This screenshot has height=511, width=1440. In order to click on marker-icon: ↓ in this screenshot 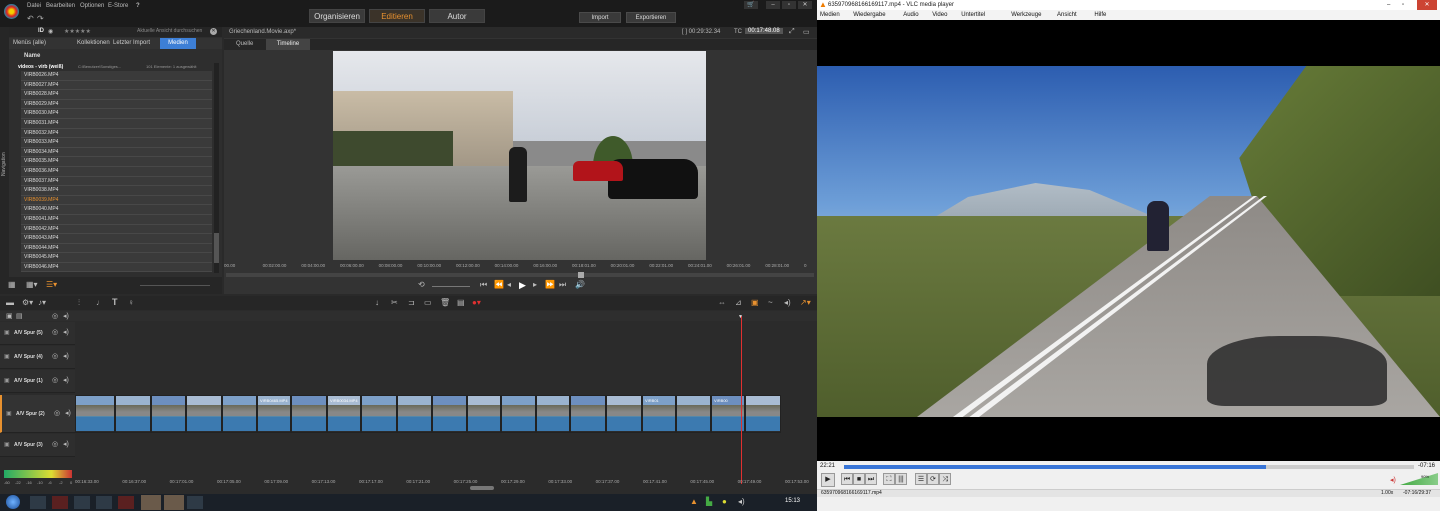, I will do `click(377, 302)`.